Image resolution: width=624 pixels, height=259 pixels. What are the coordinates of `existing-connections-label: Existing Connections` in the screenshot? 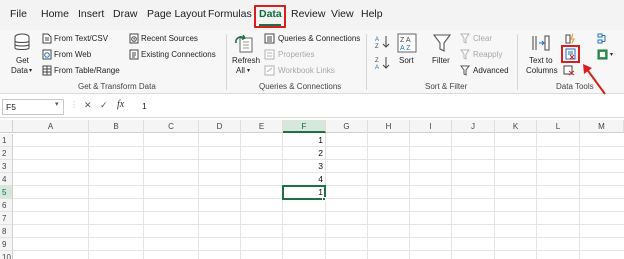 It's located at (178, 54).